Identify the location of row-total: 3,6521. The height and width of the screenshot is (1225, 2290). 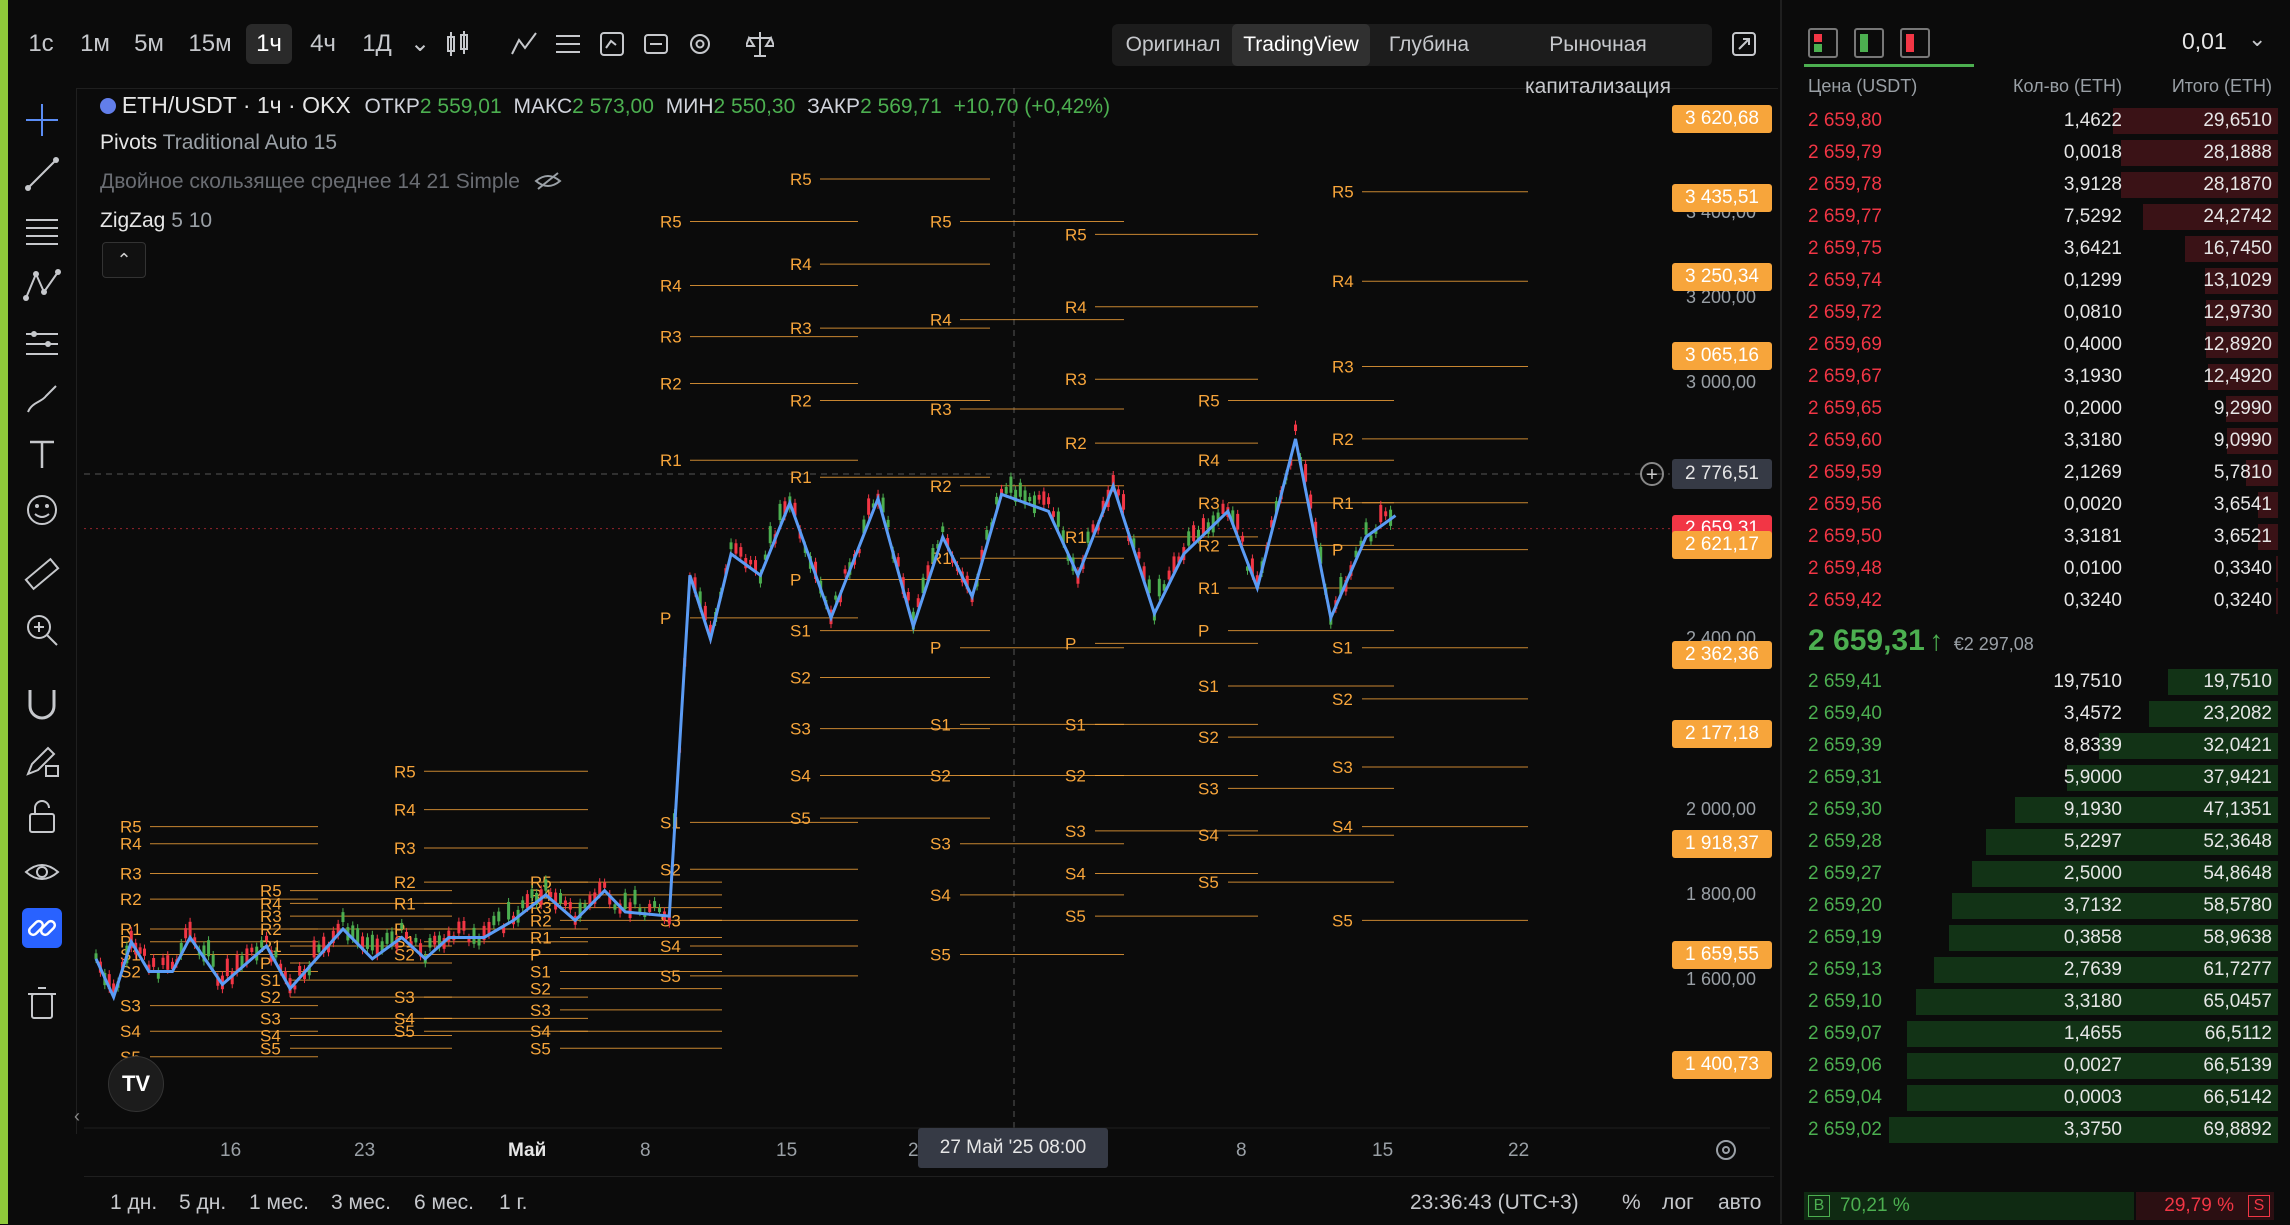
(2242, 536).